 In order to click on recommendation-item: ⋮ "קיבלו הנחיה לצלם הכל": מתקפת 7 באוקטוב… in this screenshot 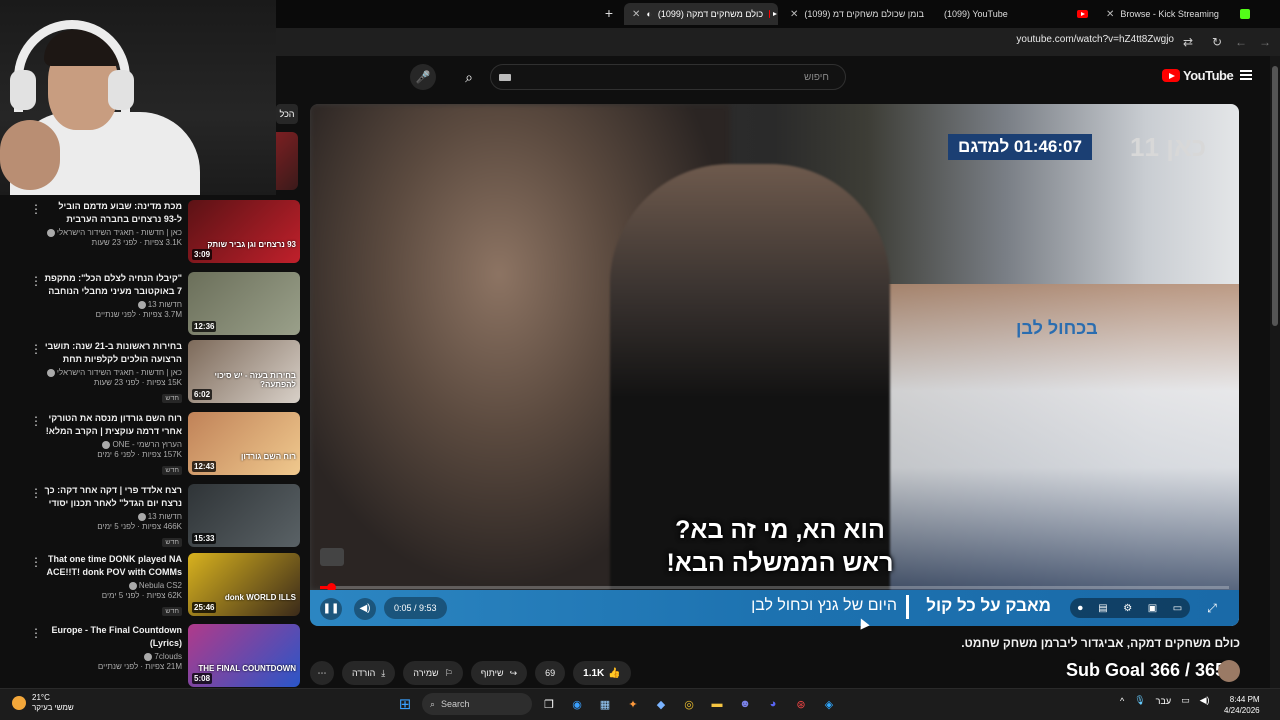, I will do `click(162, 305)`.